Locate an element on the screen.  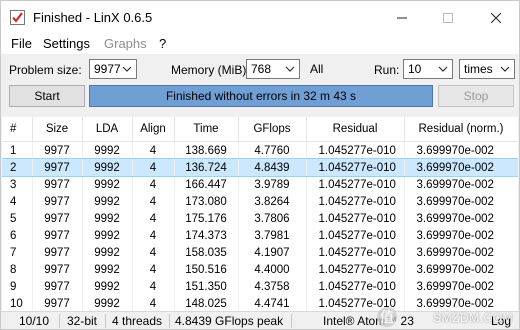
cell-time: 175.176 is located at coordinates (206, 218).